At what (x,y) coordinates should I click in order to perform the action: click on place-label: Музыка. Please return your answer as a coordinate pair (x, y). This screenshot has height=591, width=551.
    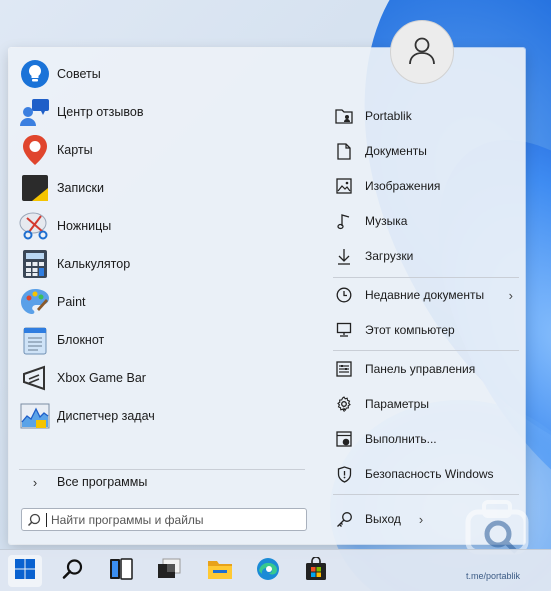
    Looking at the image, I should click on (386, 221).